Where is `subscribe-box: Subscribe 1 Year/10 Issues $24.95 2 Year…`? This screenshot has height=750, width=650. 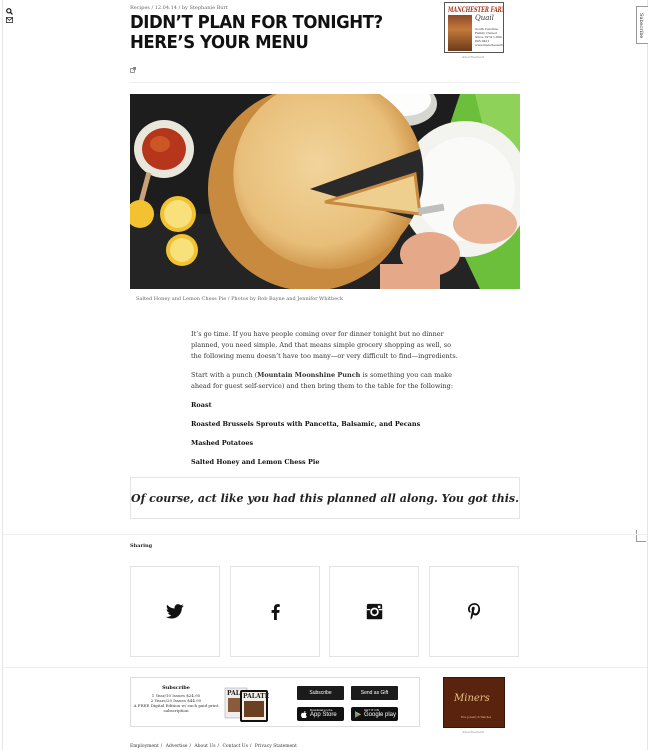
subscribe-box: Subscribe 1 Year/10 Issues $24.95 2 Year… is located at coordinates (275, 702).